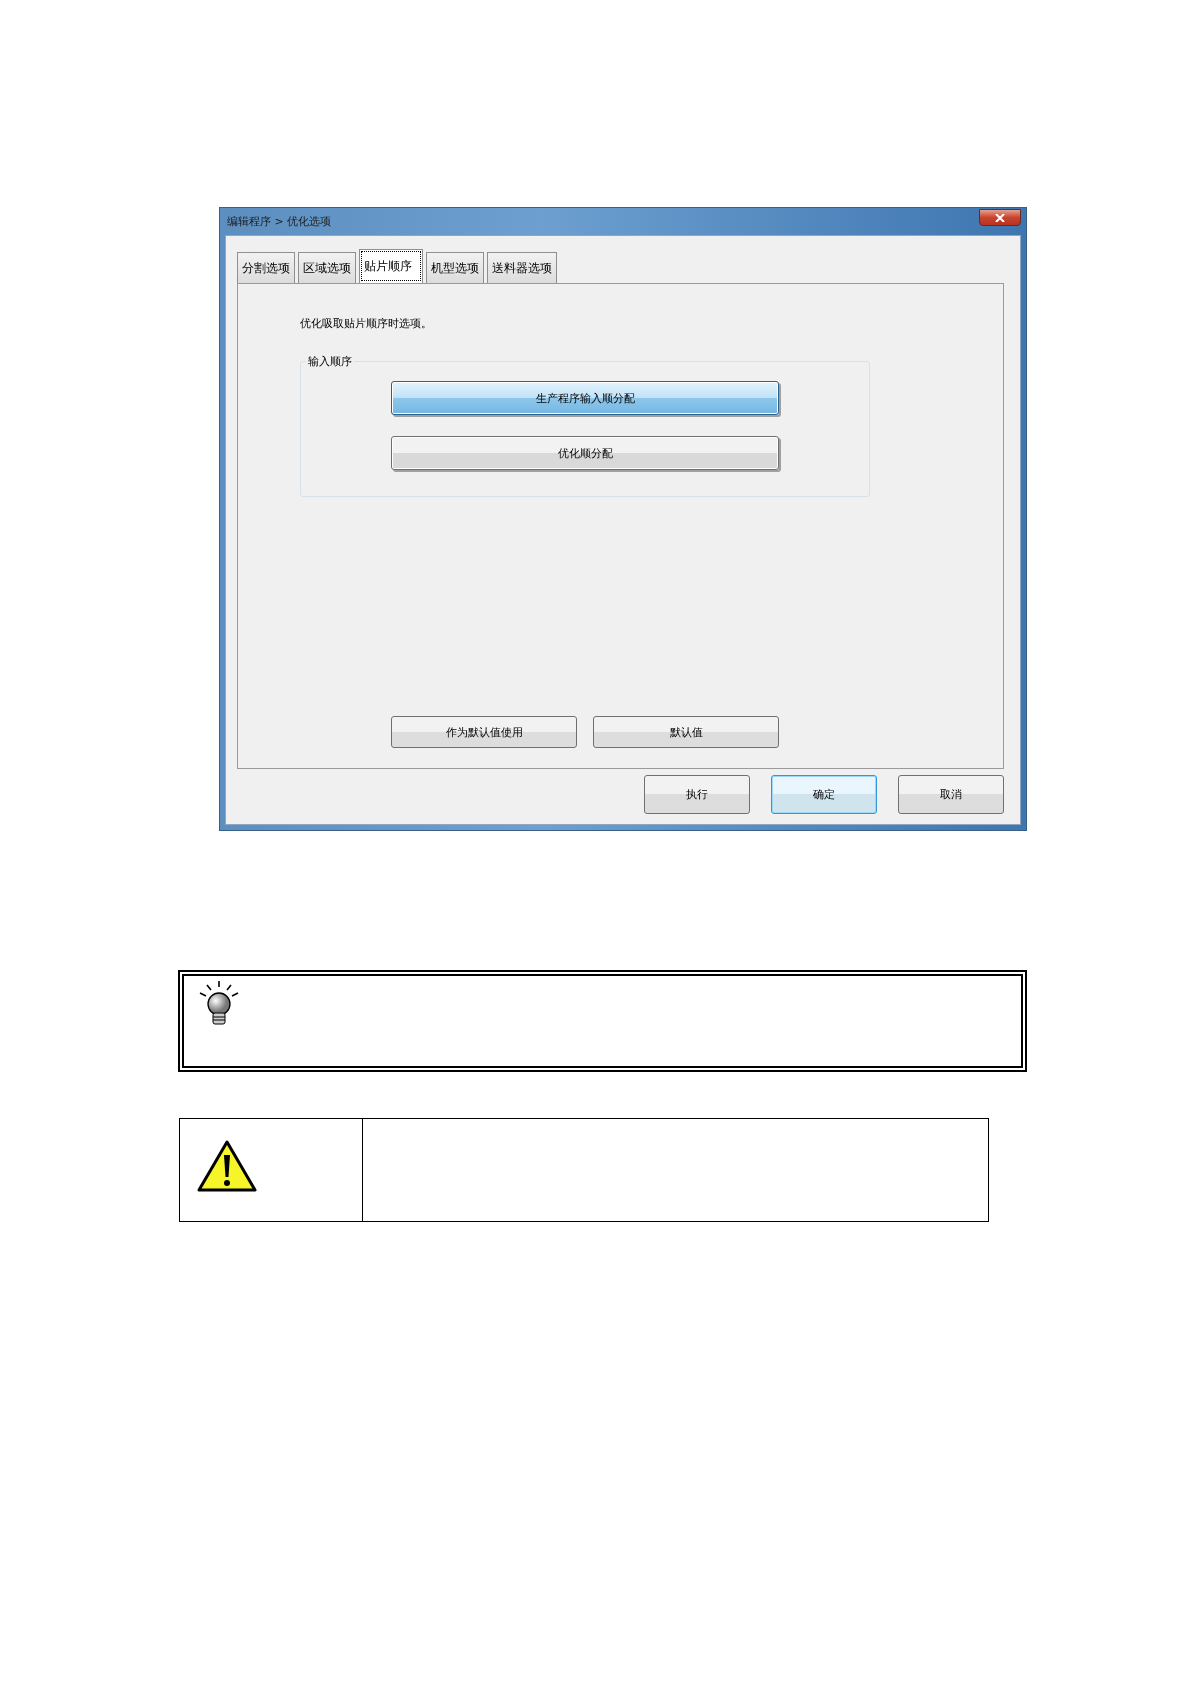  I want to click on warning-icon, so click(227, 1166).